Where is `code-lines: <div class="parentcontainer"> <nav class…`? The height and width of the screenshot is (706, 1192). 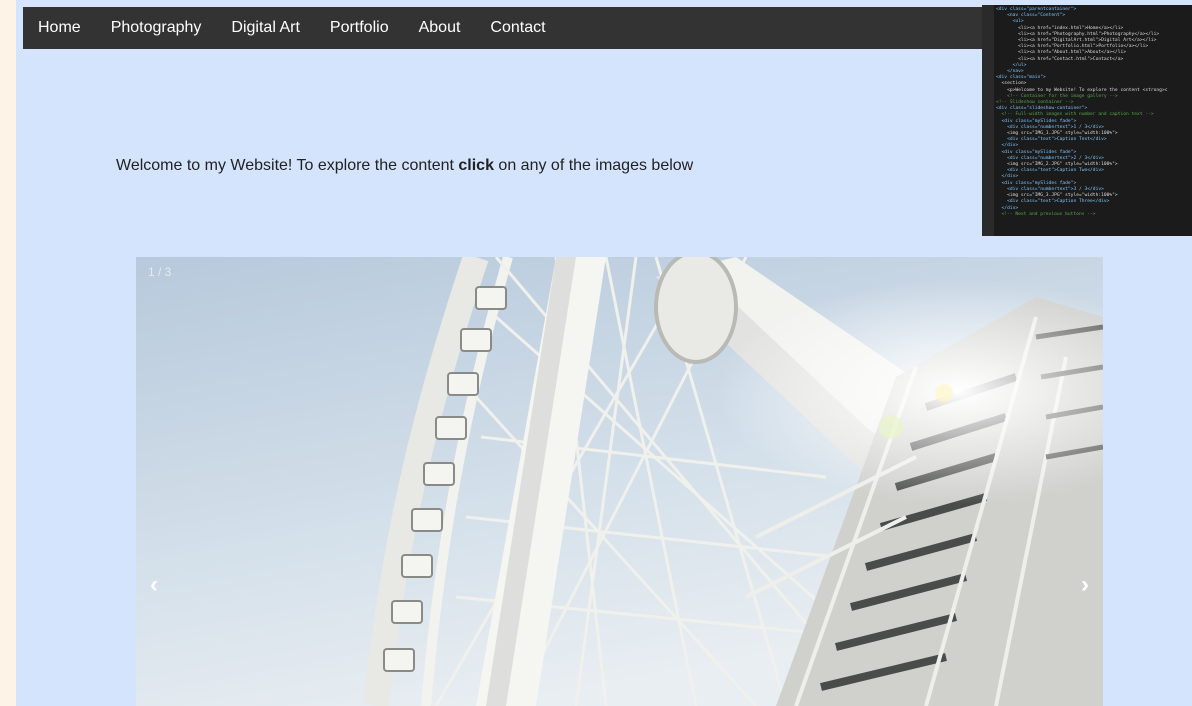 code-lines: <div class="parentcontainer"> <nav class… is located at coordinates (1094, 112).